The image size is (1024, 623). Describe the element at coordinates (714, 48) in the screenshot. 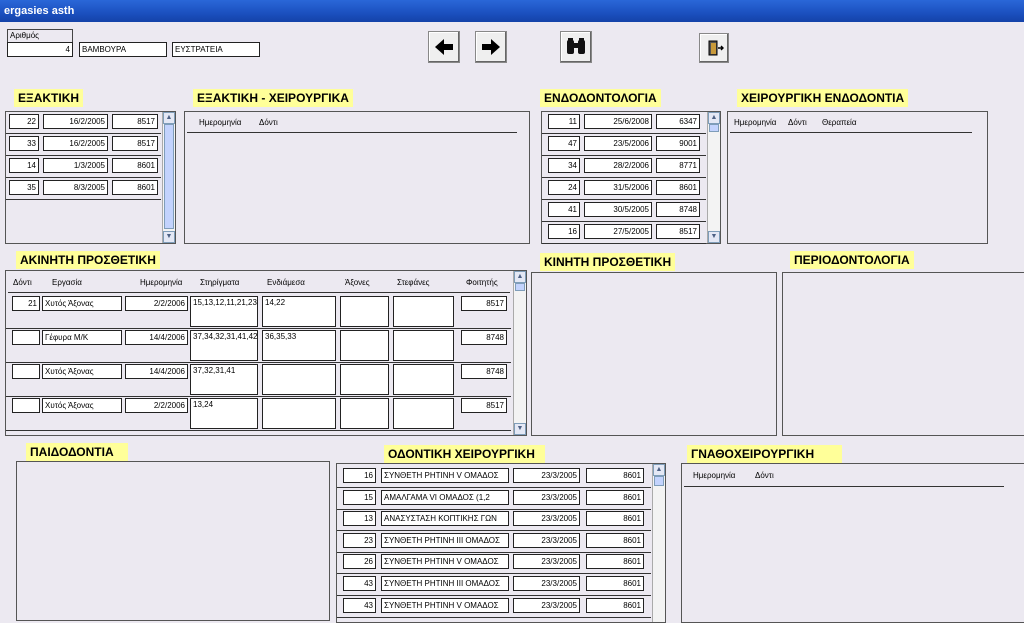

I see `exit-button` at that location.